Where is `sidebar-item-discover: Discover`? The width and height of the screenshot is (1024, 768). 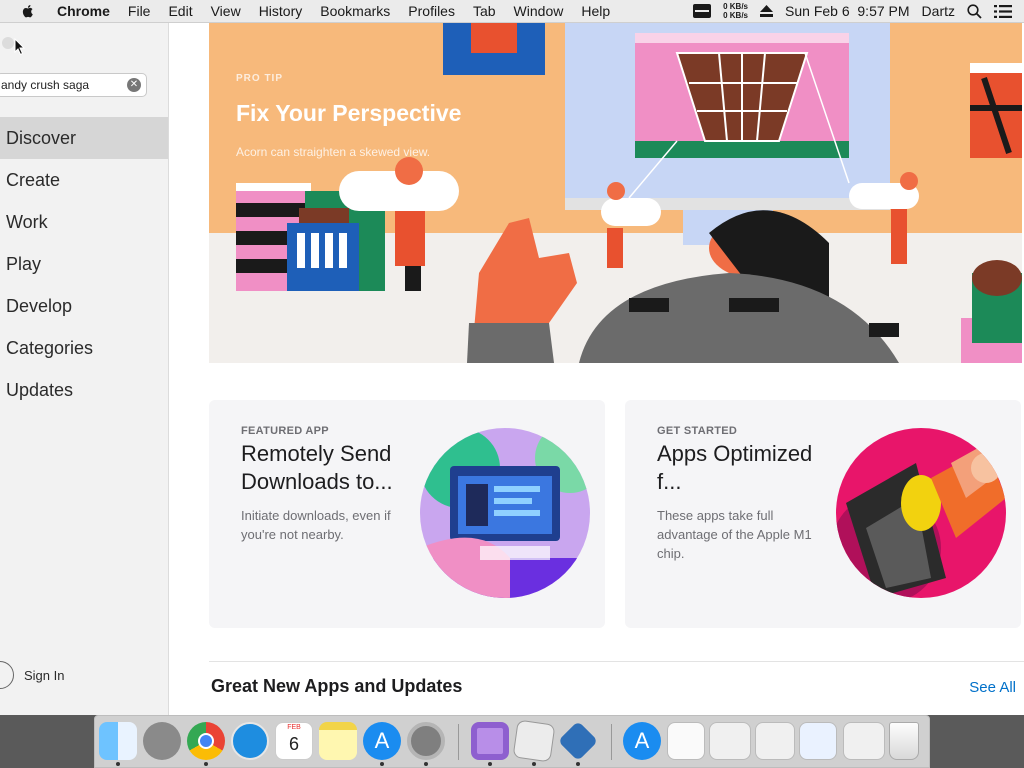 sidebar-item-discover: Discover is located at coordinates (84, 138).